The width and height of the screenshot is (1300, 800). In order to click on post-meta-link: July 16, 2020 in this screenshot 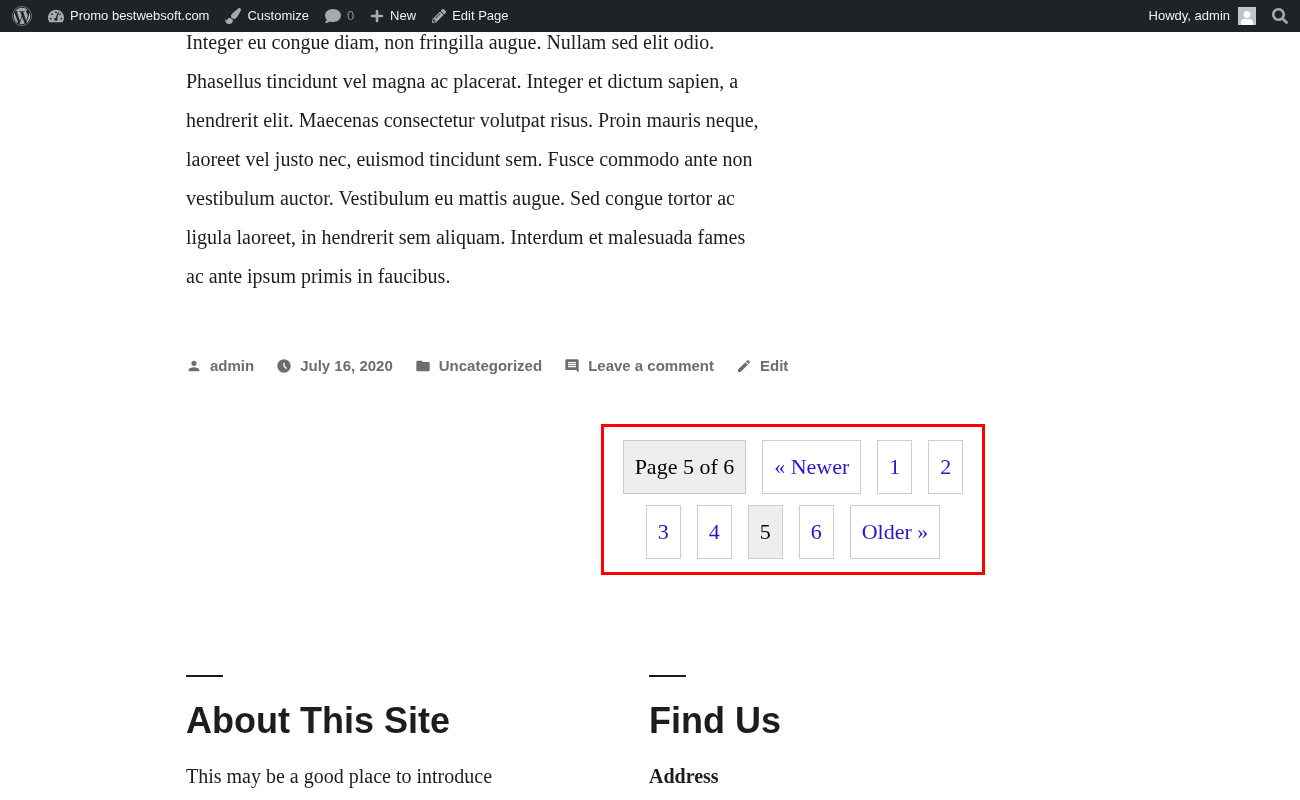, I will do `click(346, 366)`.